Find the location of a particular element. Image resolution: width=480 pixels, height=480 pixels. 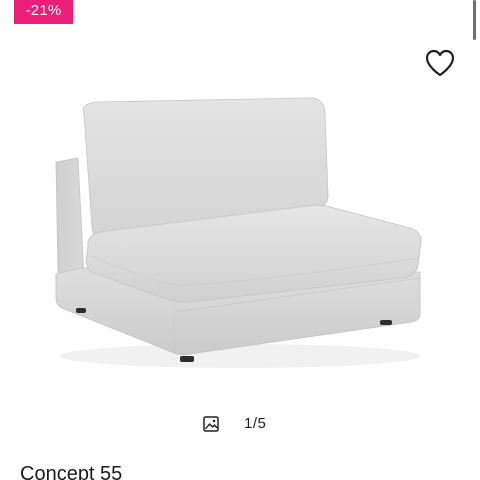

heart-icon is located at coordinates (440, 65).